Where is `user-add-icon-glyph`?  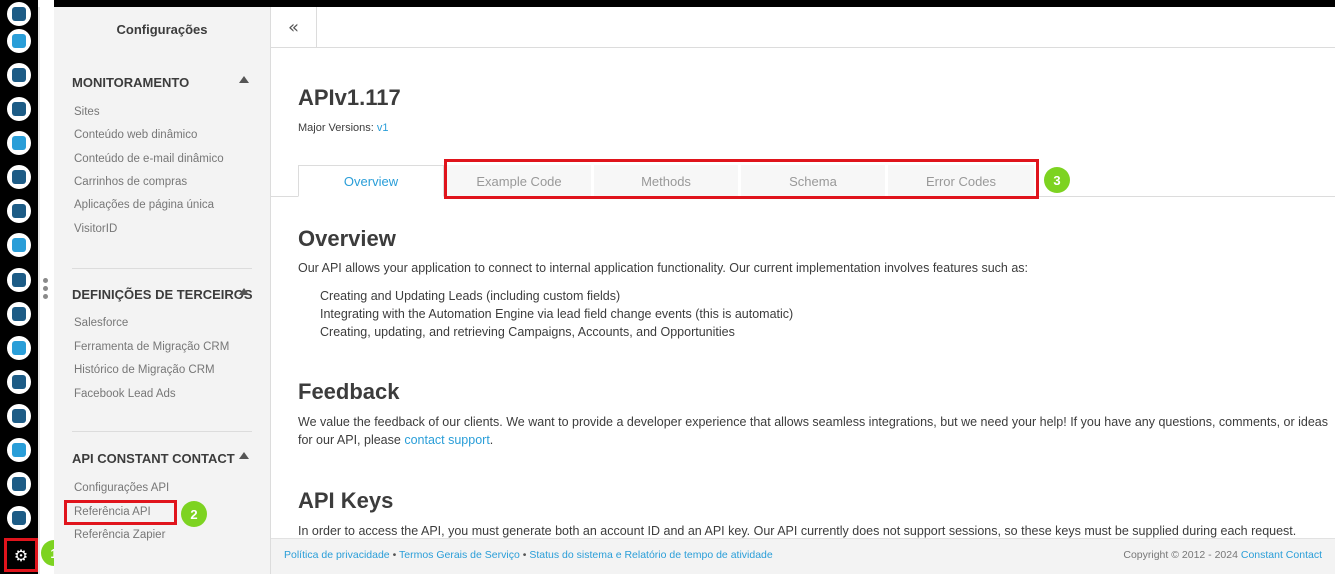 user-add-icon-glyph is located at coordinates (19, 450).